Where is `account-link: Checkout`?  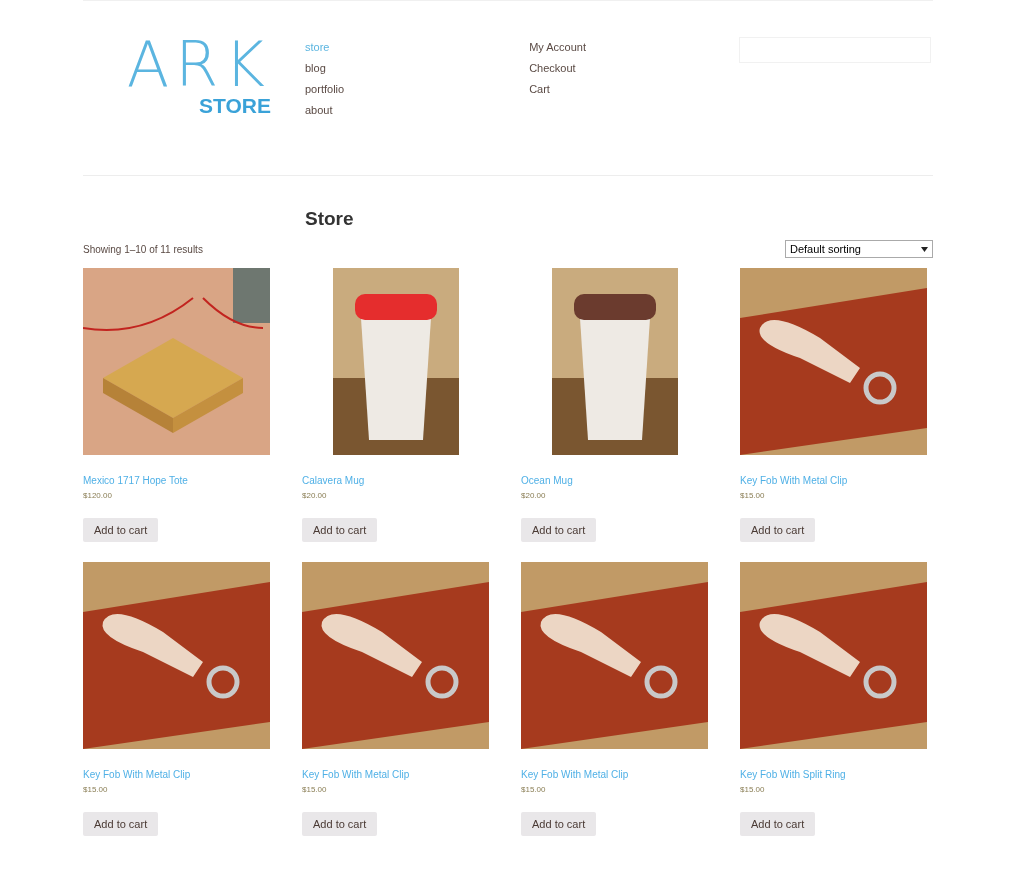
account-link: Checkout is located at coordinates (557, 68).